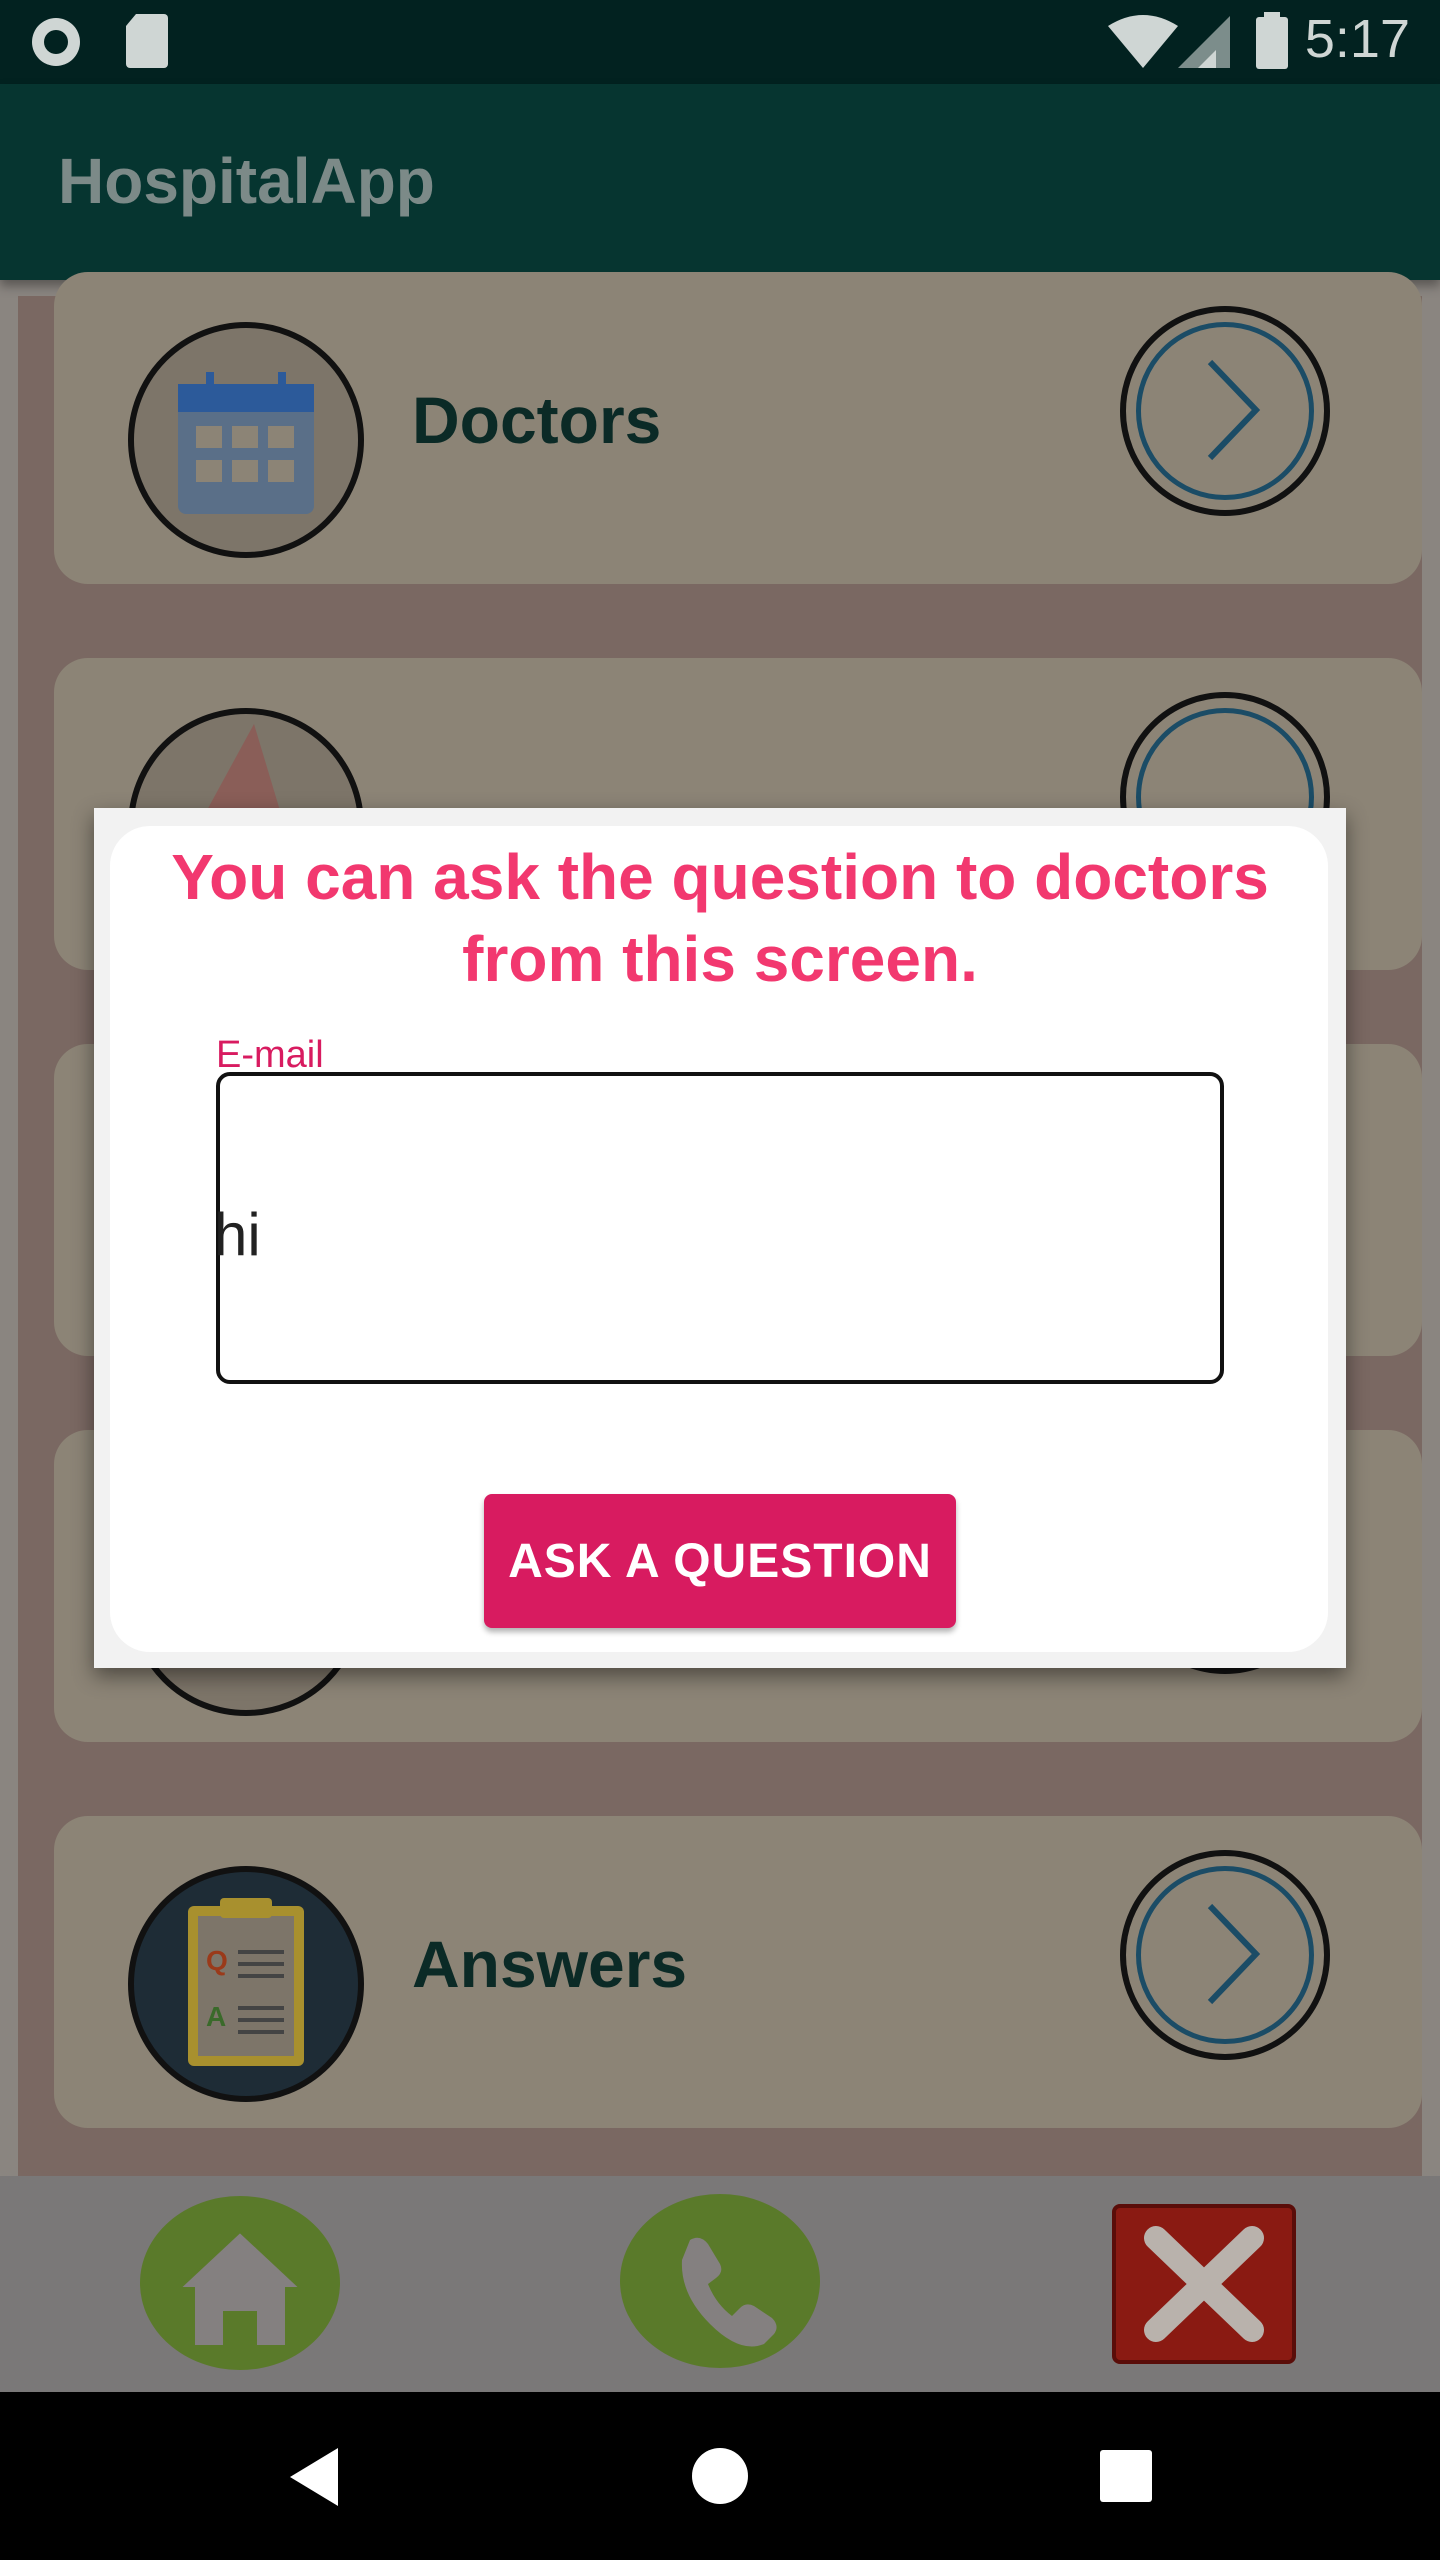 The image size is (1440, 2560). What do you see at coordinates (720, 182) in the screenshot?
I see `app-bar: HospitalApp` at bounding box center [720, 182].